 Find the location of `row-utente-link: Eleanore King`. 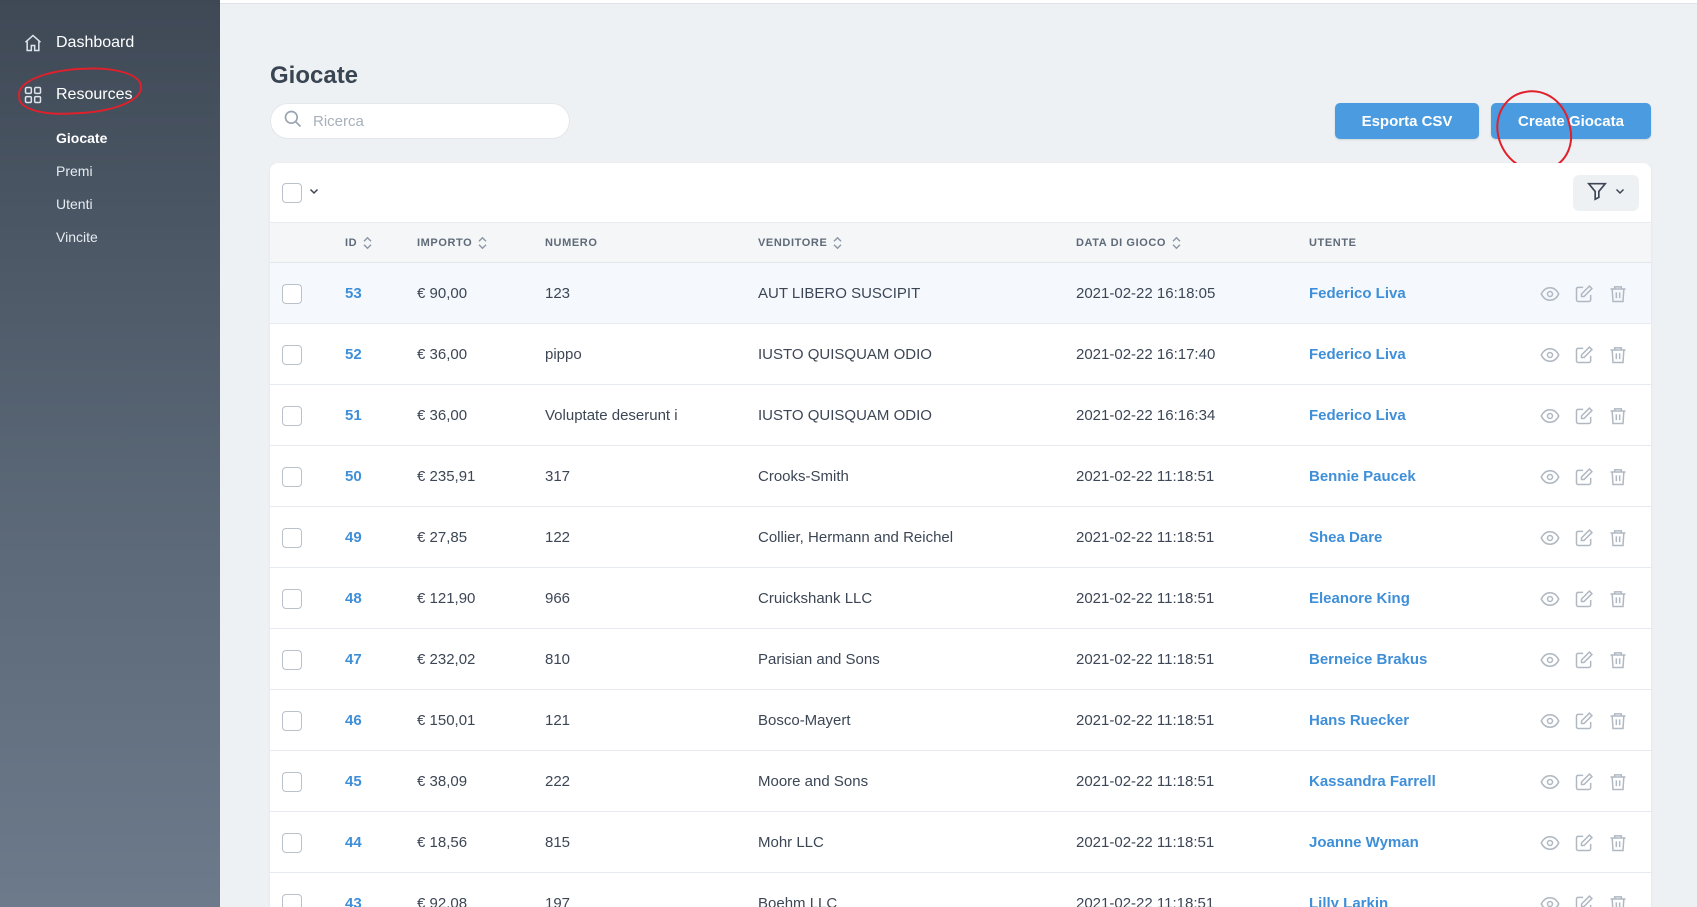

row-utente-link: Eleanore King is located at coordinates (1359, 598).